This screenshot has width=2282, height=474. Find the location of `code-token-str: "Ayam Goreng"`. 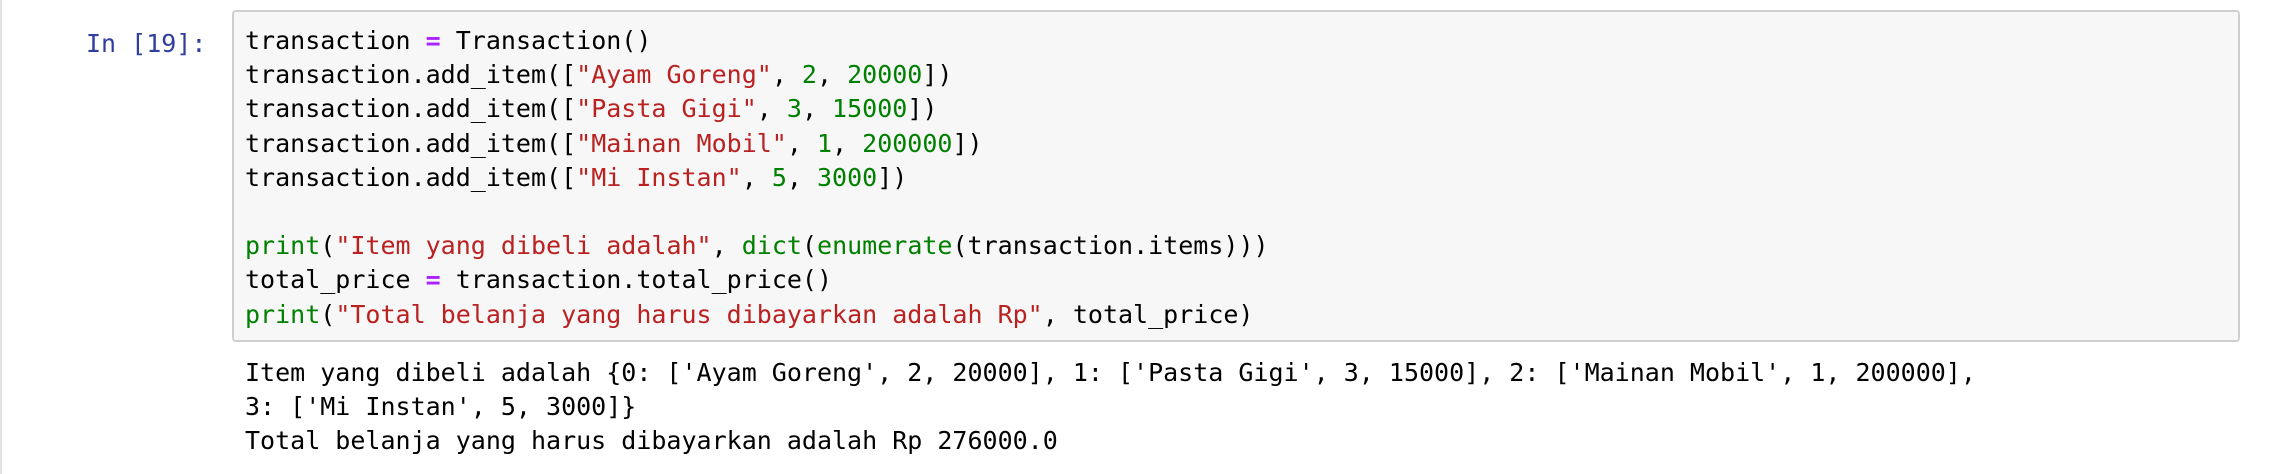

code-token-str: "Ayam Goreng" is located at coordinates (674, 75).